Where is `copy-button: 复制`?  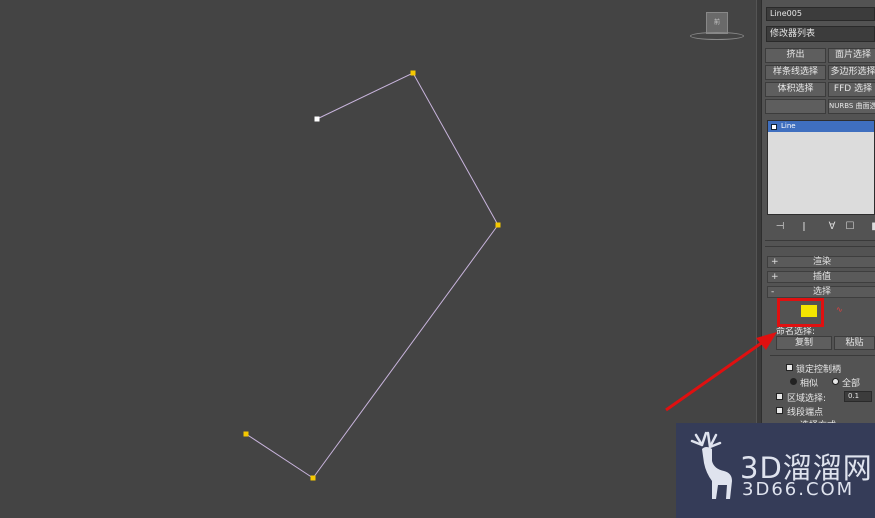 copy-button: 复制 is located at coordinates (804, 343).